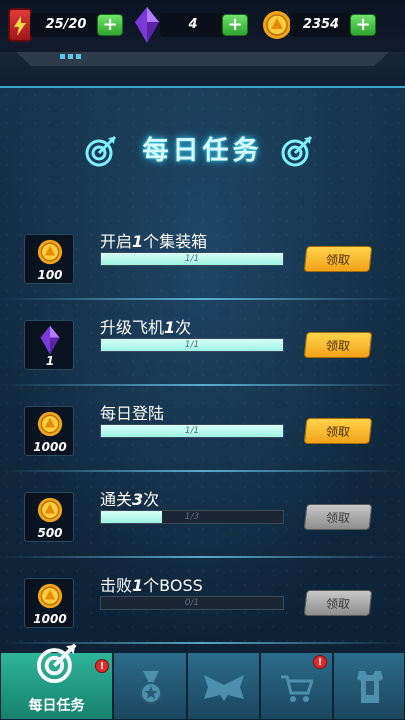 This screenshot has width=405, height=720. Describe the element at coordinates (235, 25) in the screenshot. I see `add-gems-button: +` at that location.